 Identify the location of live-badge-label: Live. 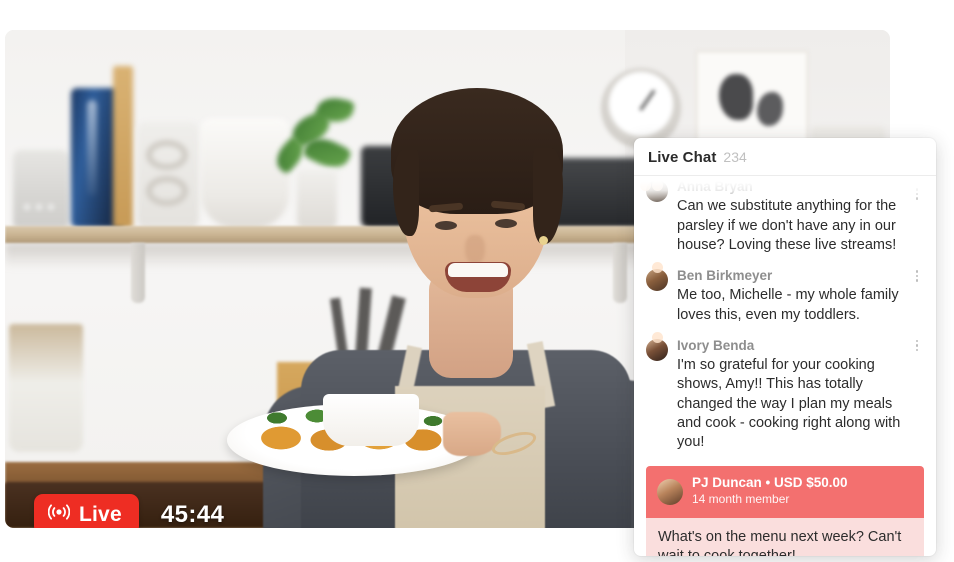
(100, 514).